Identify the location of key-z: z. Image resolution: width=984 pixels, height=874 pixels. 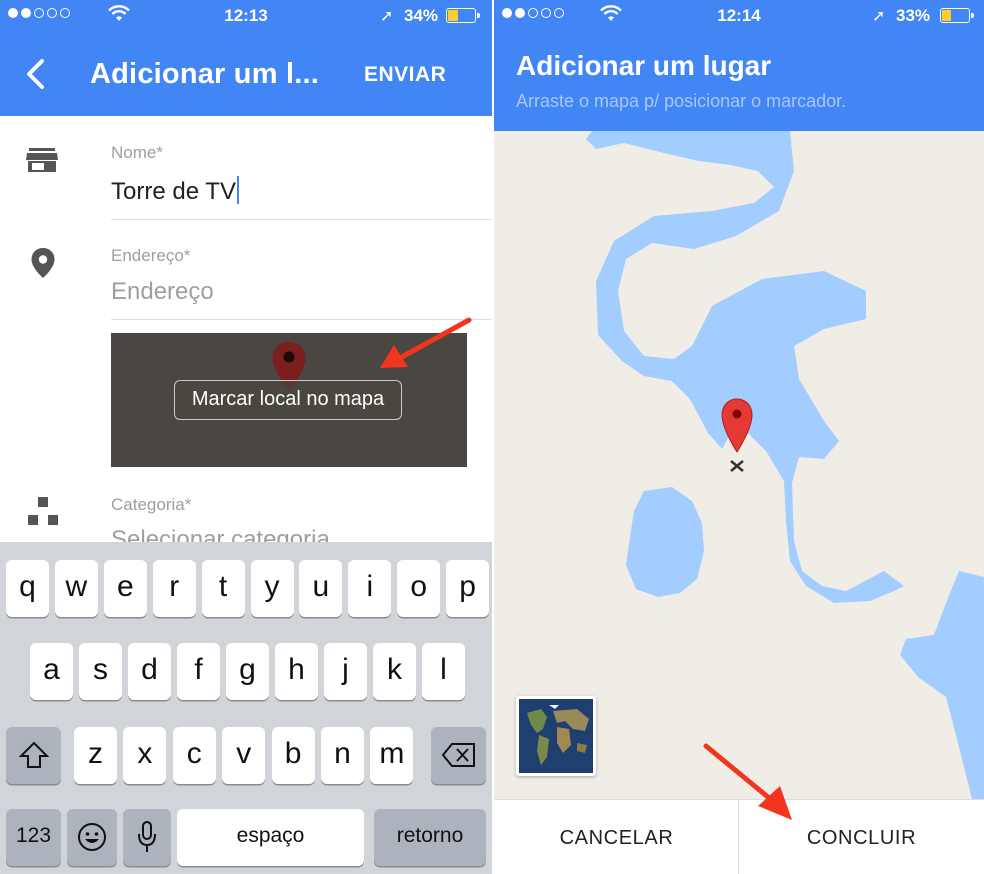
(95, 755).